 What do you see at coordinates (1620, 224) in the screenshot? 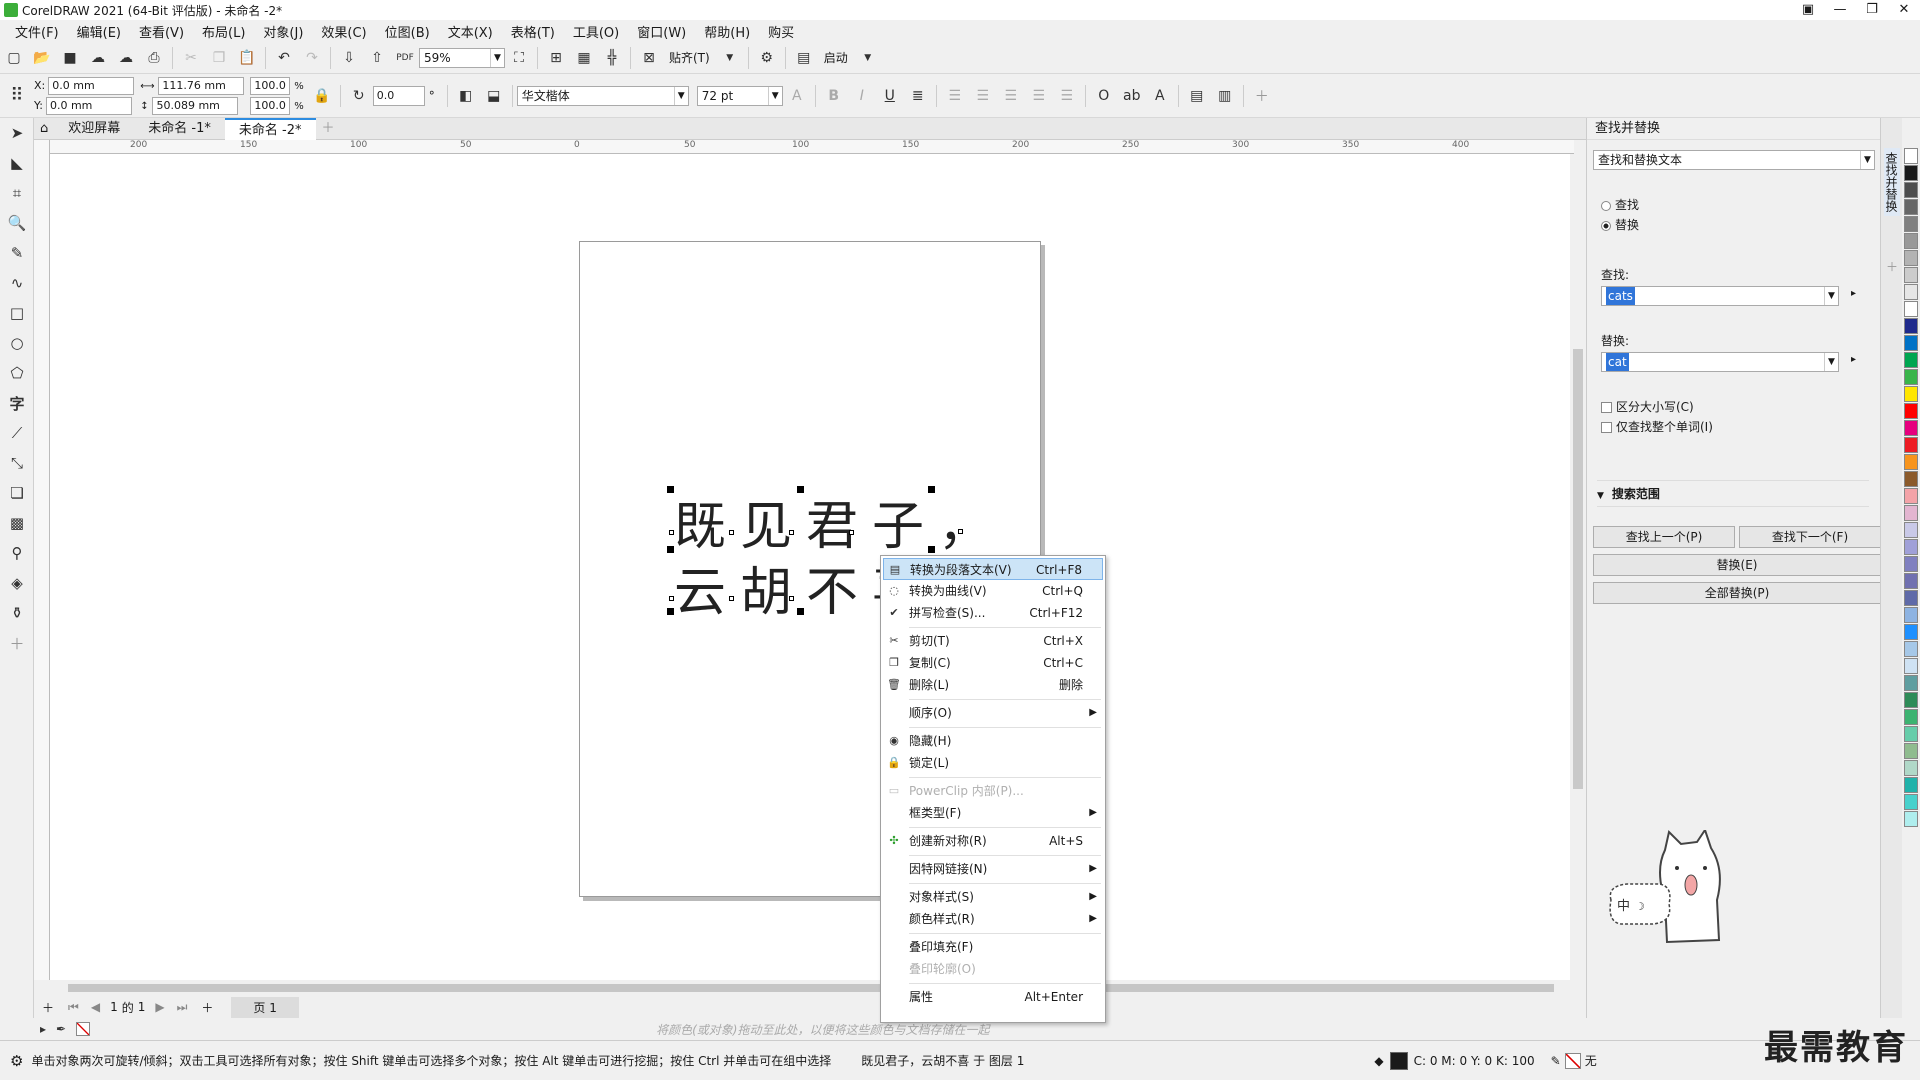
I see `radio-replace: 替换` at bounding box center [1620, 224].